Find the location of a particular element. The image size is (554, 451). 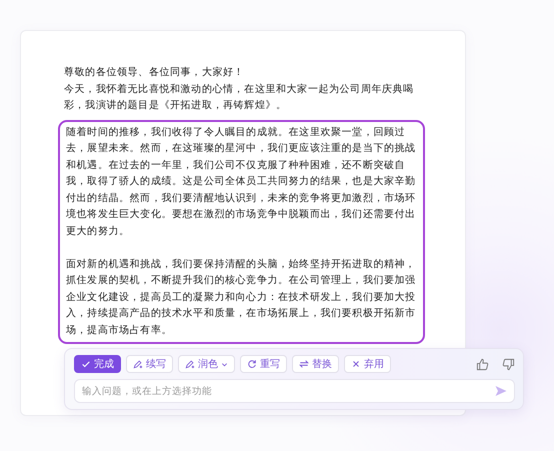

thumbs-up-icon is located at coordinates (482, 364).